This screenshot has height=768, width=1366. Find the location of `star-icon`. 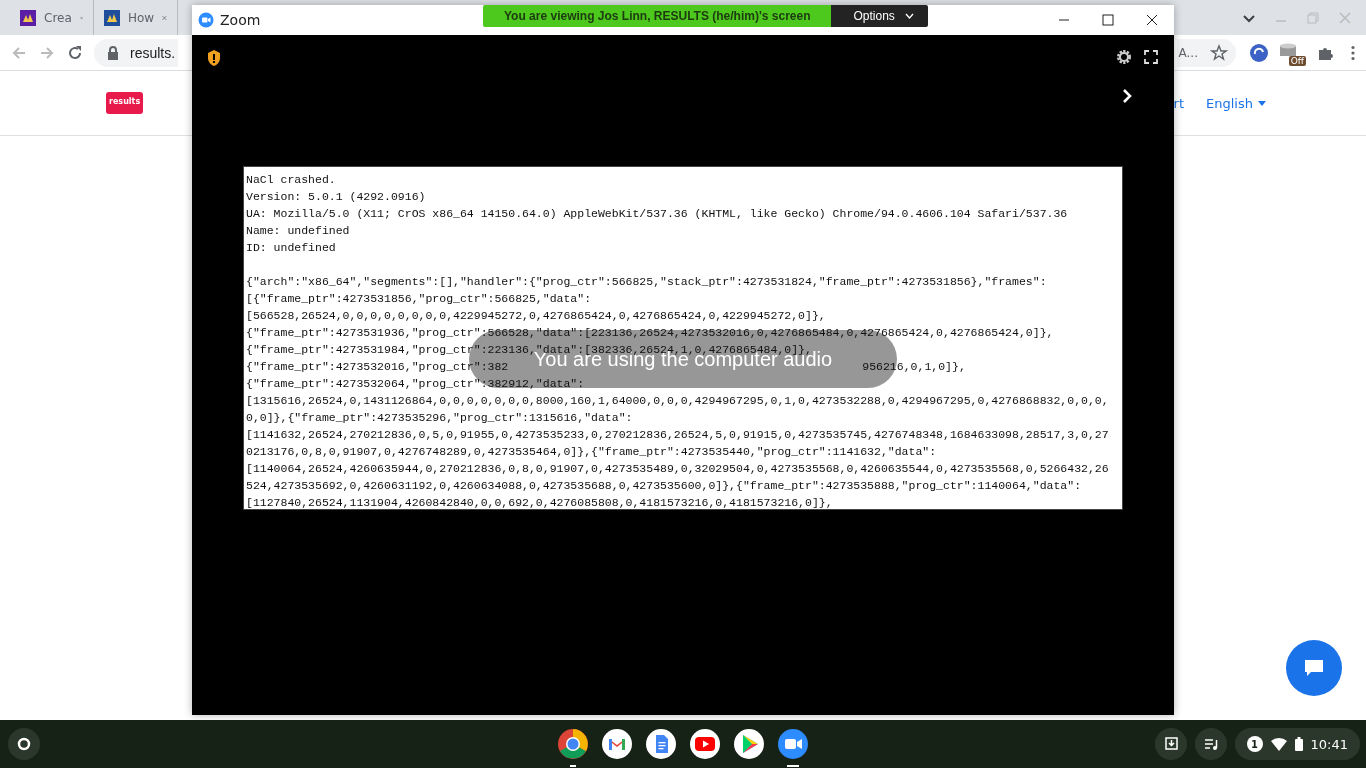

star-icon is located at coordinates (1219, 52).